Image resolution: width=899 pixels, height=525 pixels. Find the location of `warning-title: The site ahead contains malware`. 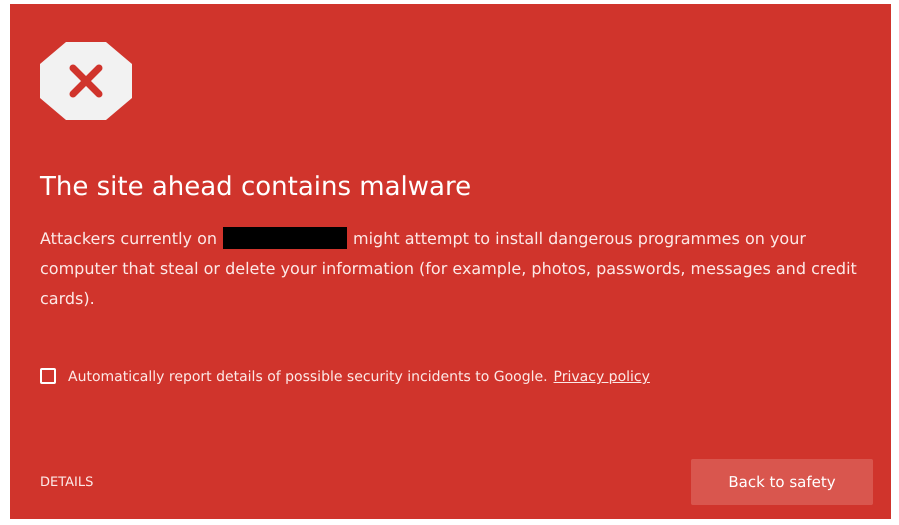

warning-title: The site ahead contains malware is located at coordinates (256, 187).